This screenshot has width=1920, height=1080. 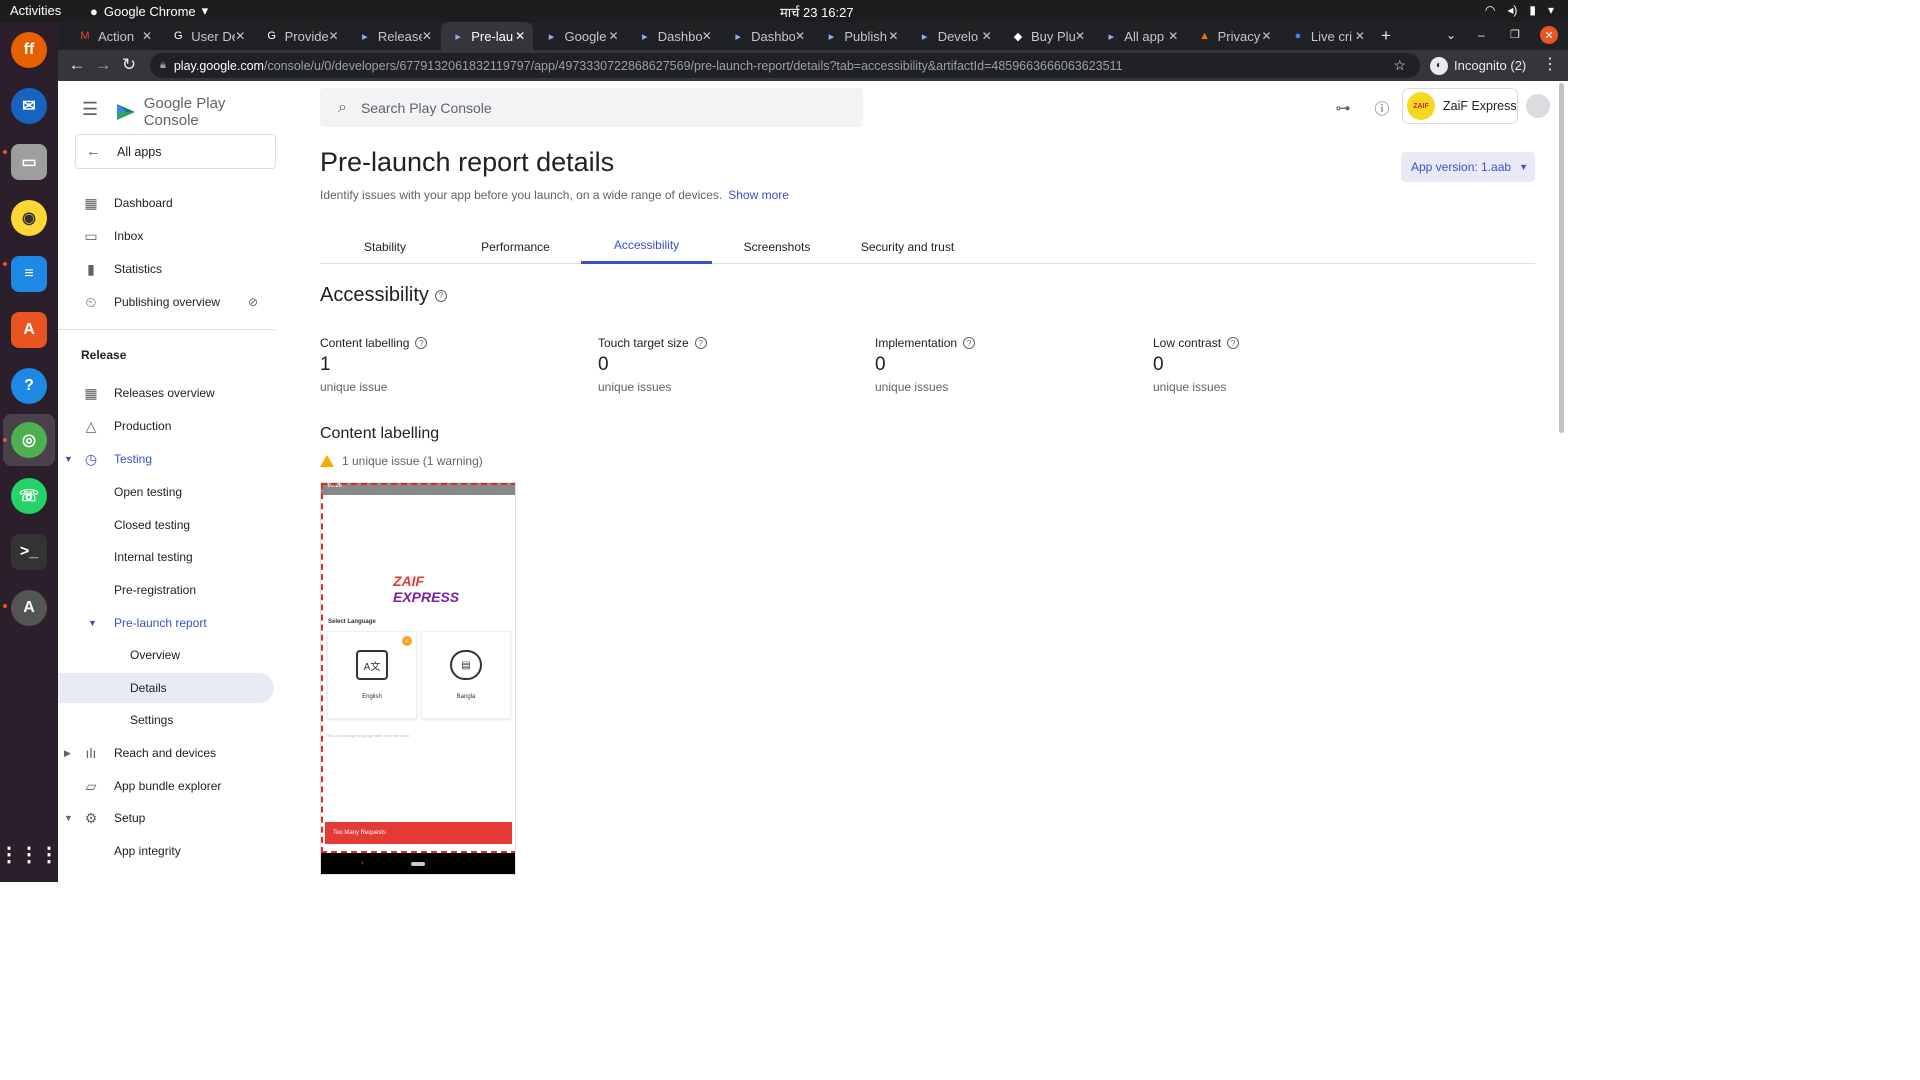 I want to click on caret-right-icon: ▶, so click(x=67, y=753).